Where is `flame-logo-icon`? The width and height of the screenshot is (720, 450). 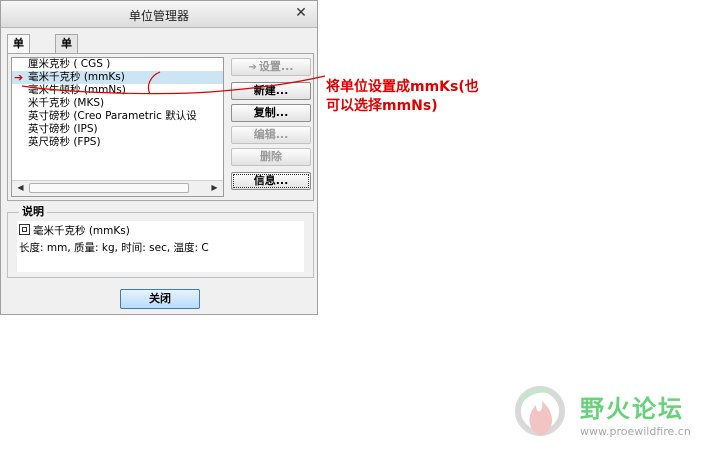 flame-logo-icon is located at coordinates (540, 411).